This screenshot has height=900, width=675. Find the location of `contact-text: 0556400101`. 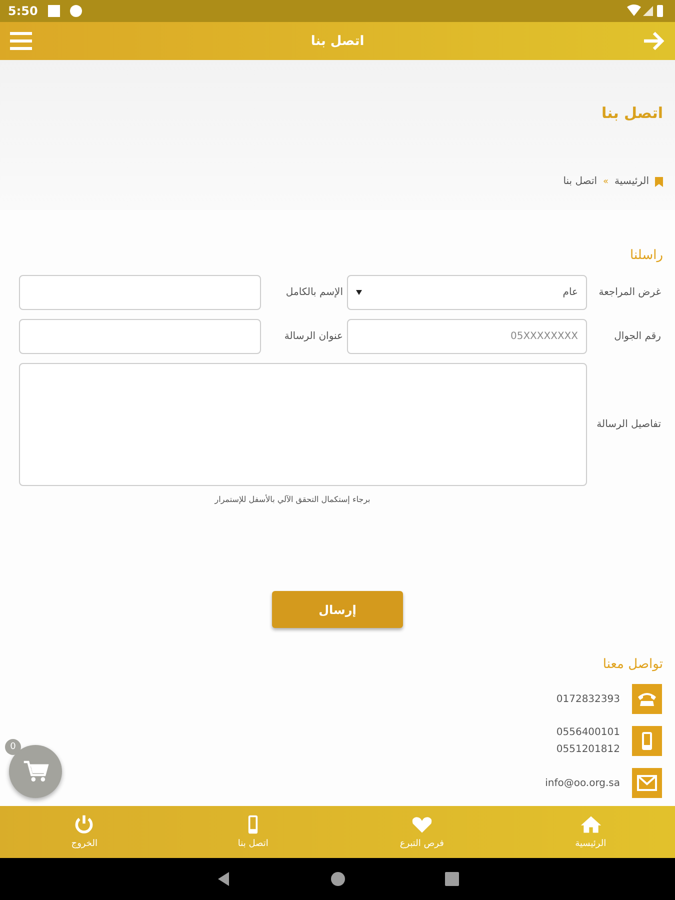

contact-text: 0556400101 is located at coordinates (588, 732).